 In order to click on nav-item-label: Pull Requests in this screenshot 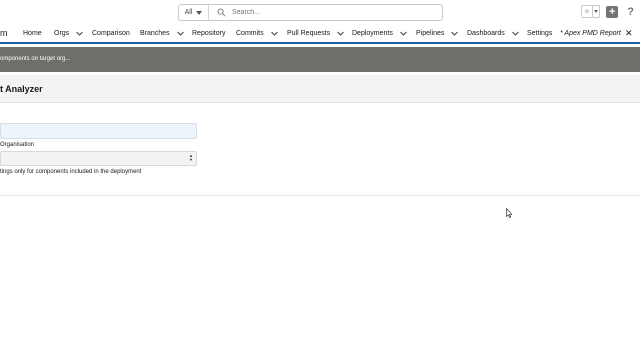, I will do `click(309, 33)`.